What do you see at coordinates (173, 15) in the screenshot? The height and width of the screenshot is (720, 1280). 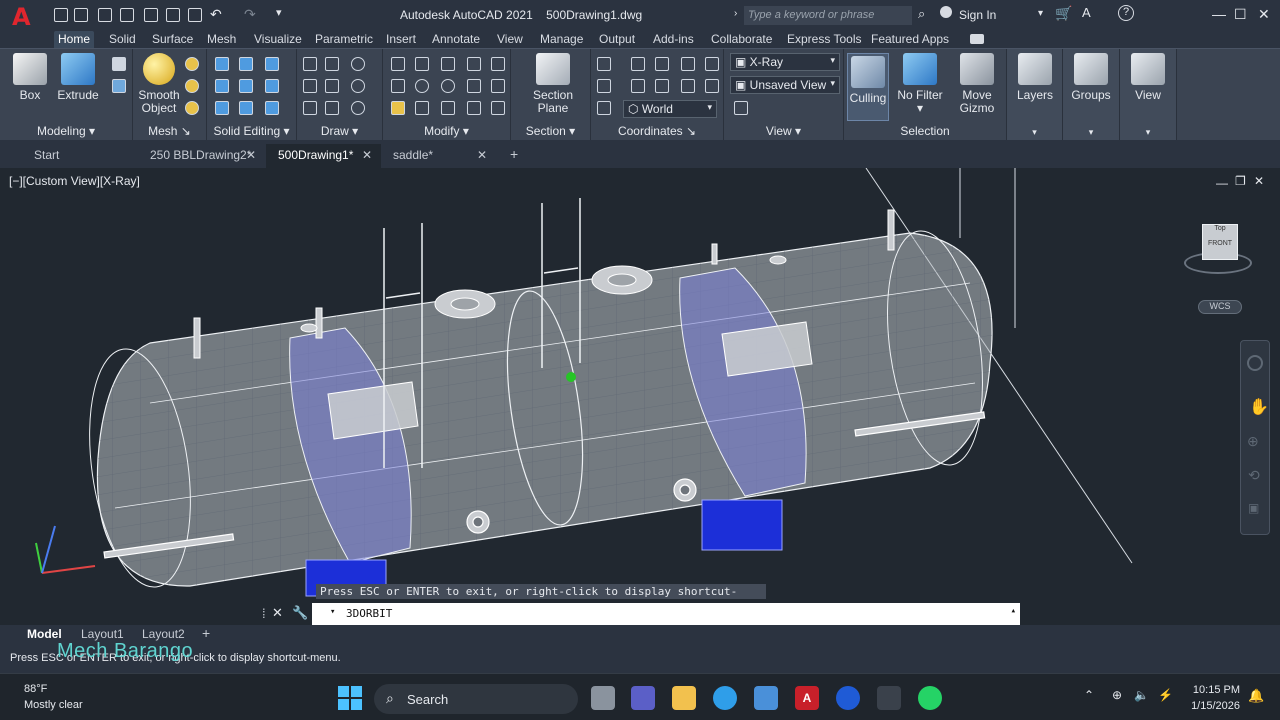 I see `plot-icon` at bounding box center [173, 15].